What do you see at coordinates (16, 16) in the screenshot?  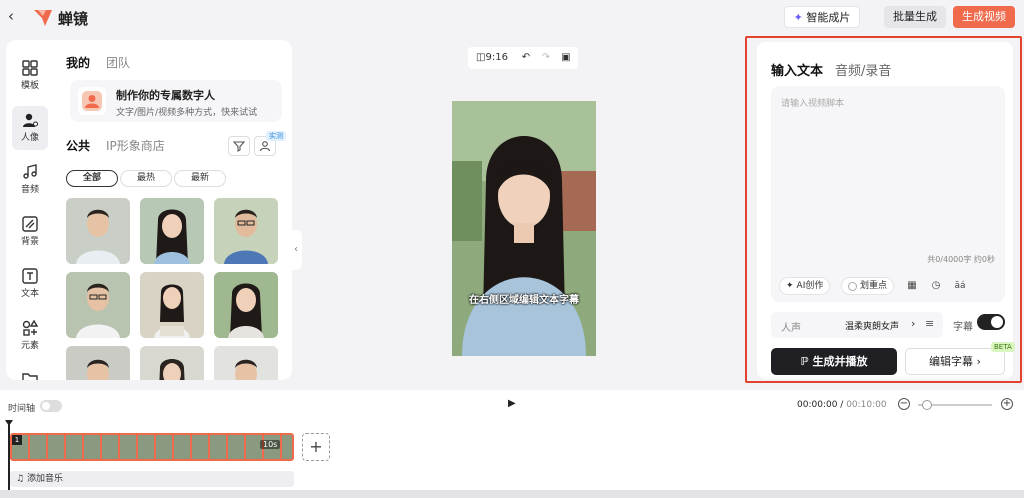 I see `back-icon: ‹` at bounding box center [16, 16].